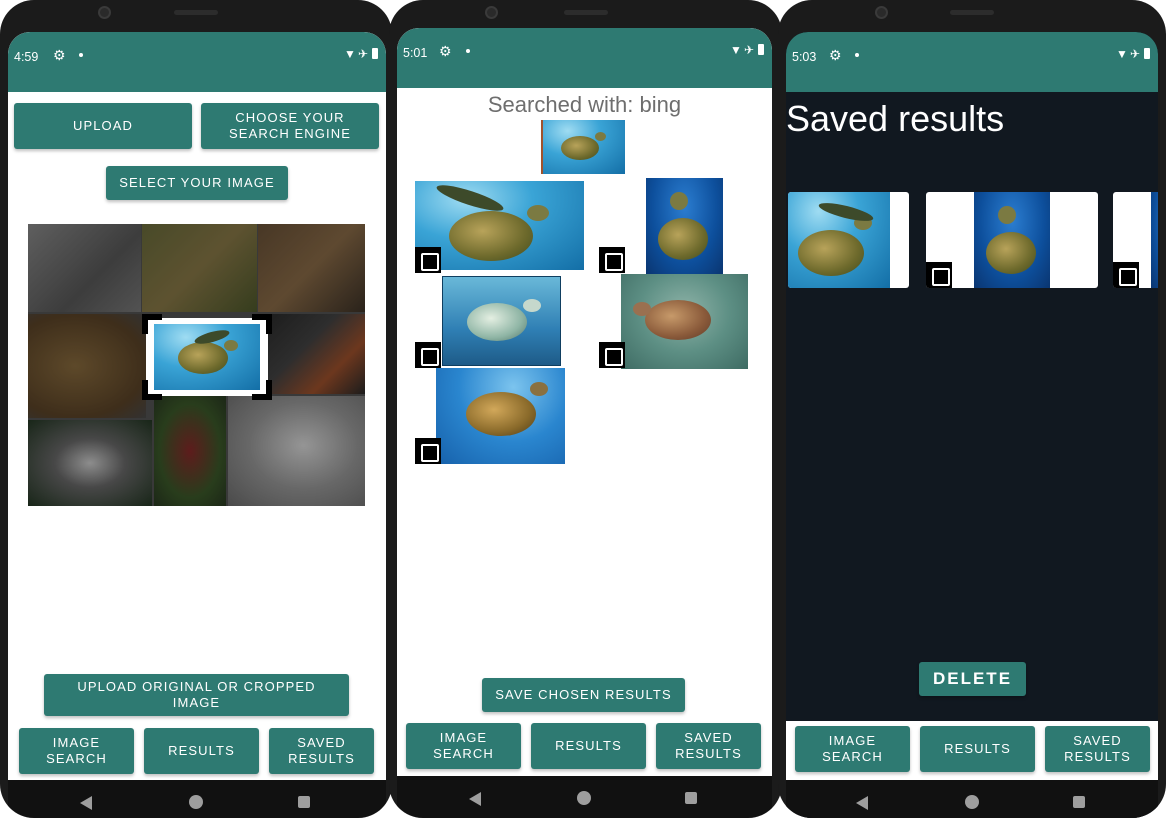 The image size is (1166, 818). Describe the element at coordinates (152, 390) in the screenshot. I see `crop-handle-bottom-left` at that location.